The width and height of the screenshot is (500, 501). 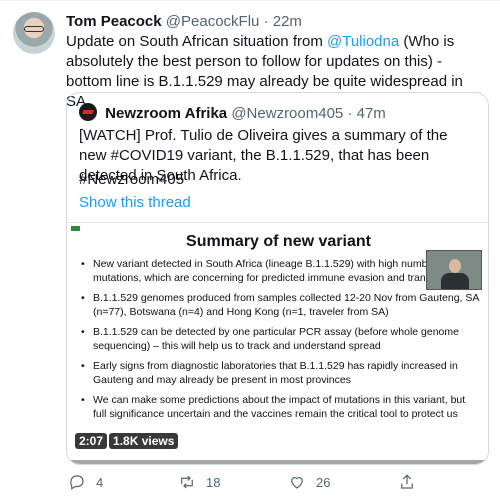 I want to click on slide-title: Summary of new variant, so click(x=278, y=241).